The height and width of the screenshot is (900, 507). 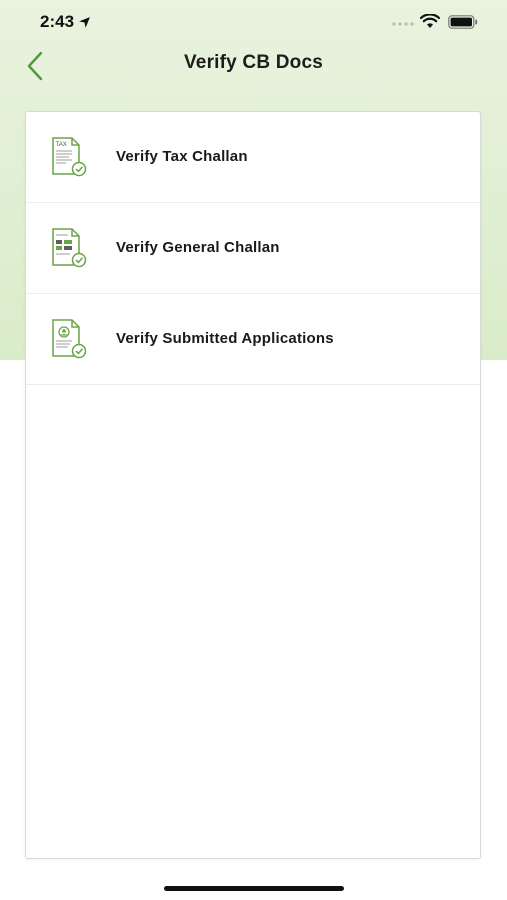 What do you see at coordinates (463, 22) in the screenshot?
I see `battery-icon` at bounding box center [463, 22].